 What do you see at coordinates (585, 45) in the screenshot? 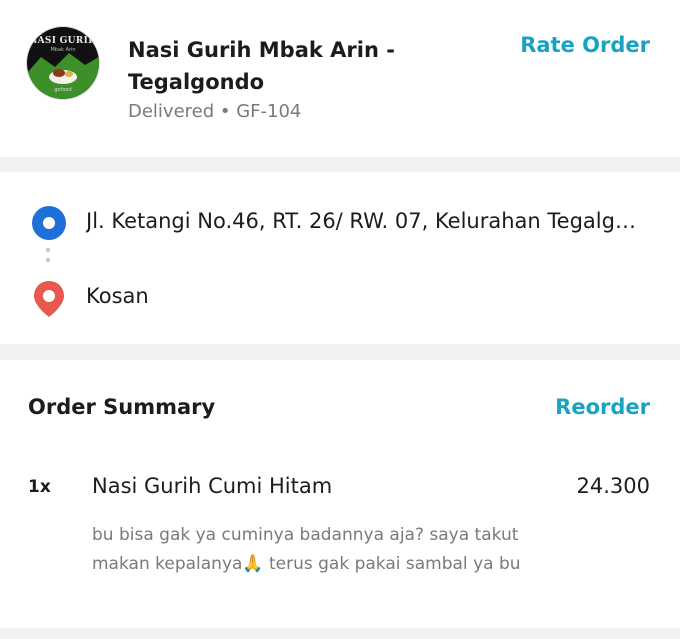
I see `rate-order-button: Rate Order` at bounding box center [585, 45].